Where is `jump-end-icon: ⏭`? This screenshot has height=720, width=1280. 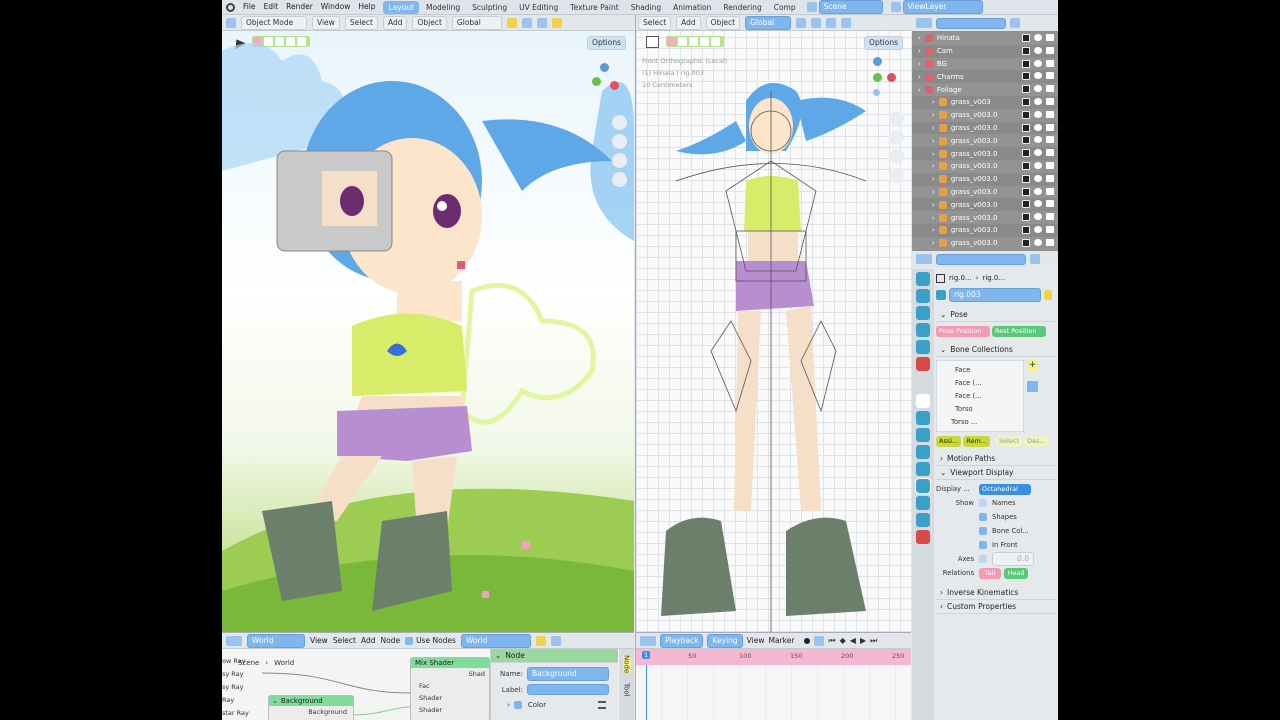
jump-end-icon: ⏭ is located at coordinates (873, 641).